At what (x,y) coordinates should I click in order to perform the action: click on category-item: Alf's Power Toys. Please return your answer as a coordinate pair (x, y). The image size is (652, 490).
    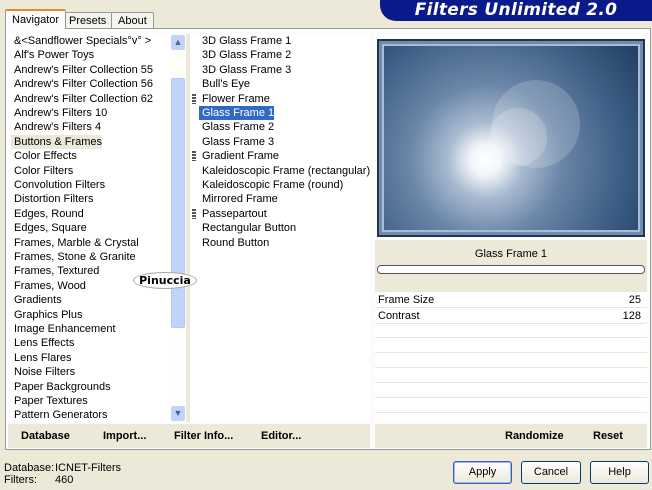
    Looking at the image, I should click on (52, 55).